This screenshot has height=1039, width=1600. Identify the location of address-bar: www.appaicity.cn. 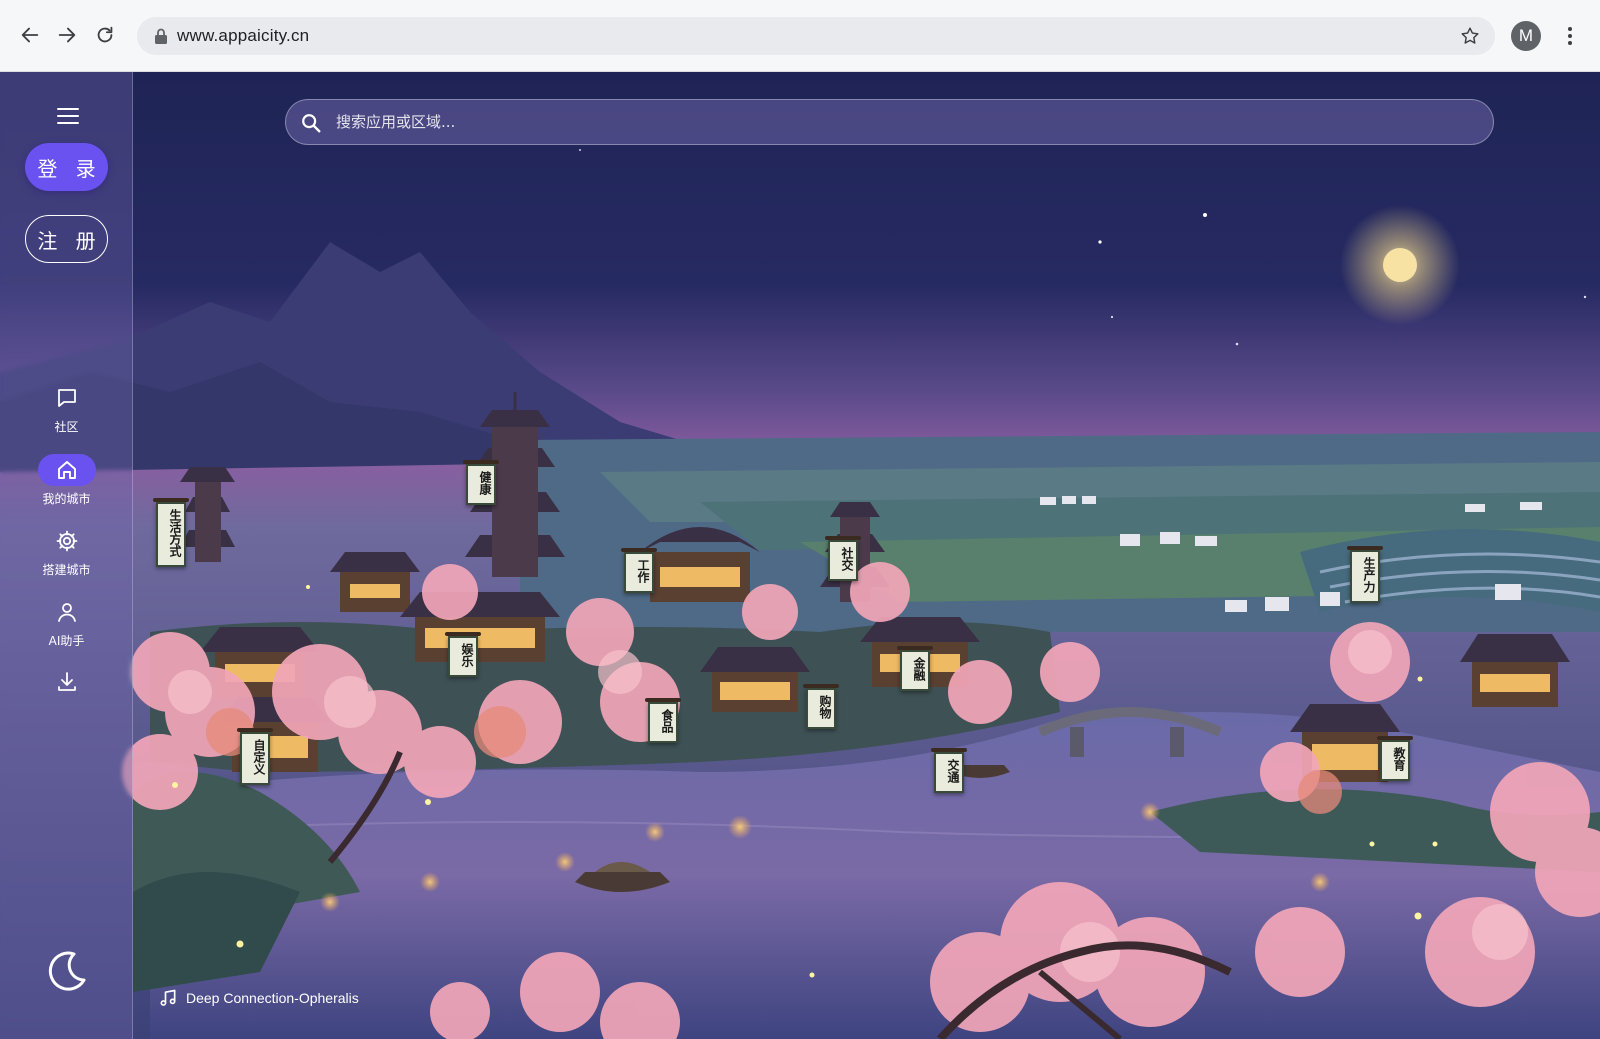
(816, 36).